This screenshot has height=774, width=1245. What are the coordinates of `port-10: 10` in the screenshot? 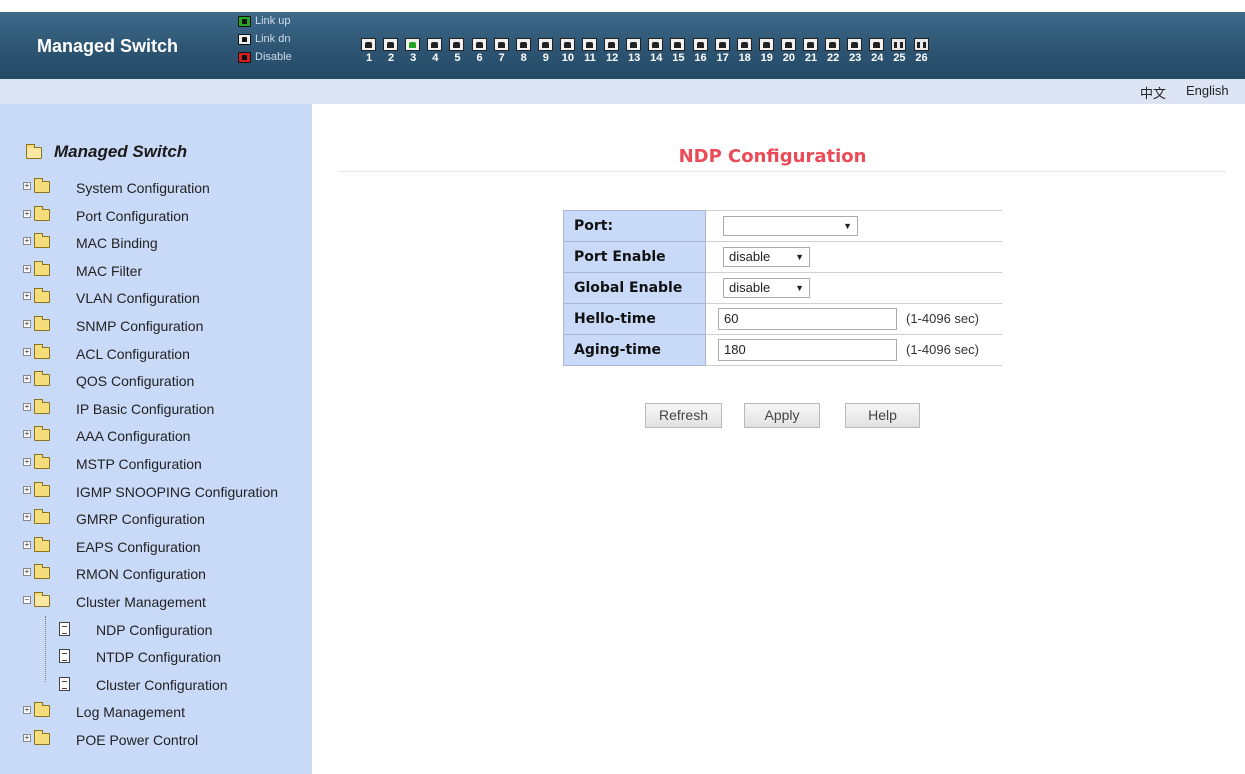 It's located at (568, 51).